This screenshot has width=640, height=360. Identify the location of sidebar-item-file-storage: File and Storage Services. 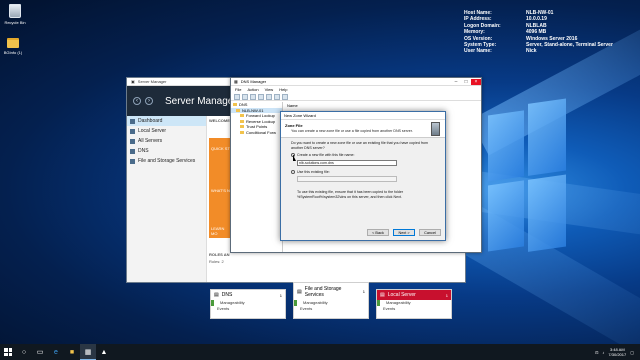
(166, 161).